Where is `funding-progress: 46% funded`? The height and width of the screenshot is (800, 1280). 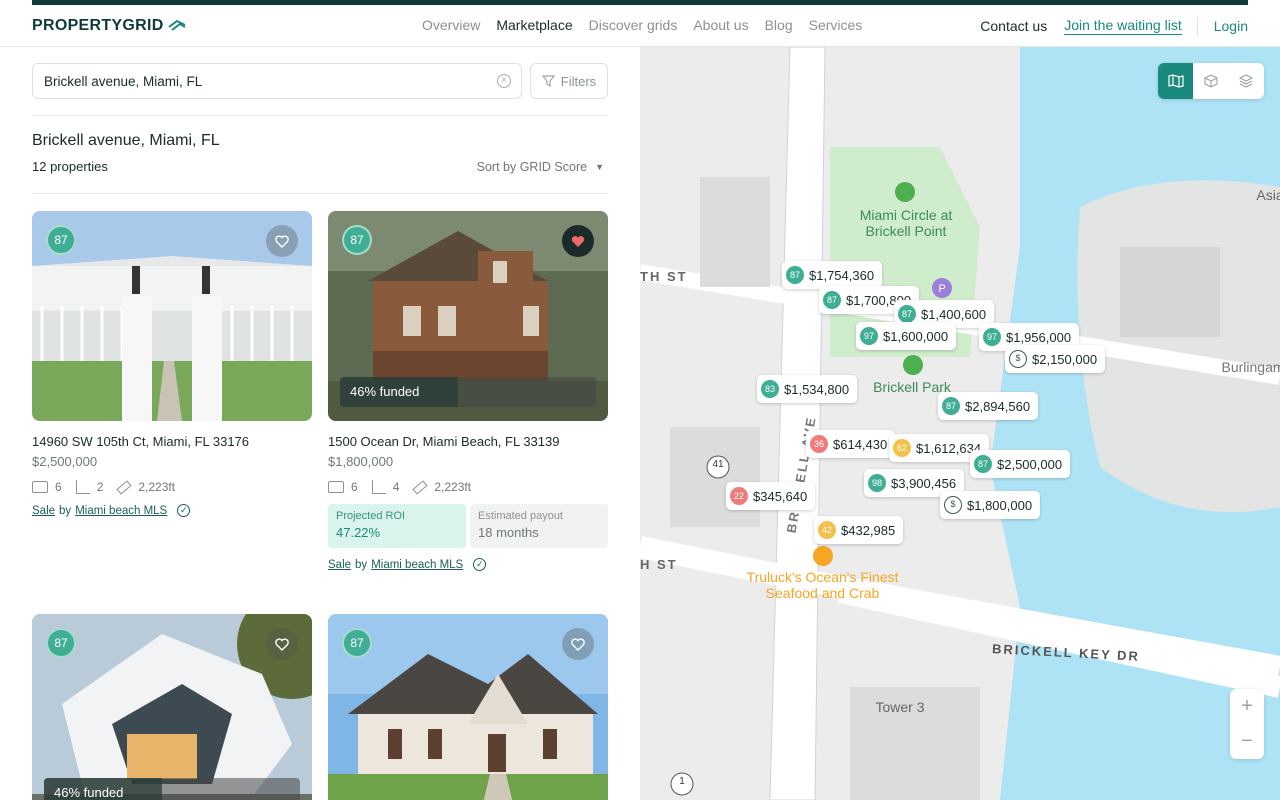 funding-progress: 46% funded is located at coordinates (468, 392).